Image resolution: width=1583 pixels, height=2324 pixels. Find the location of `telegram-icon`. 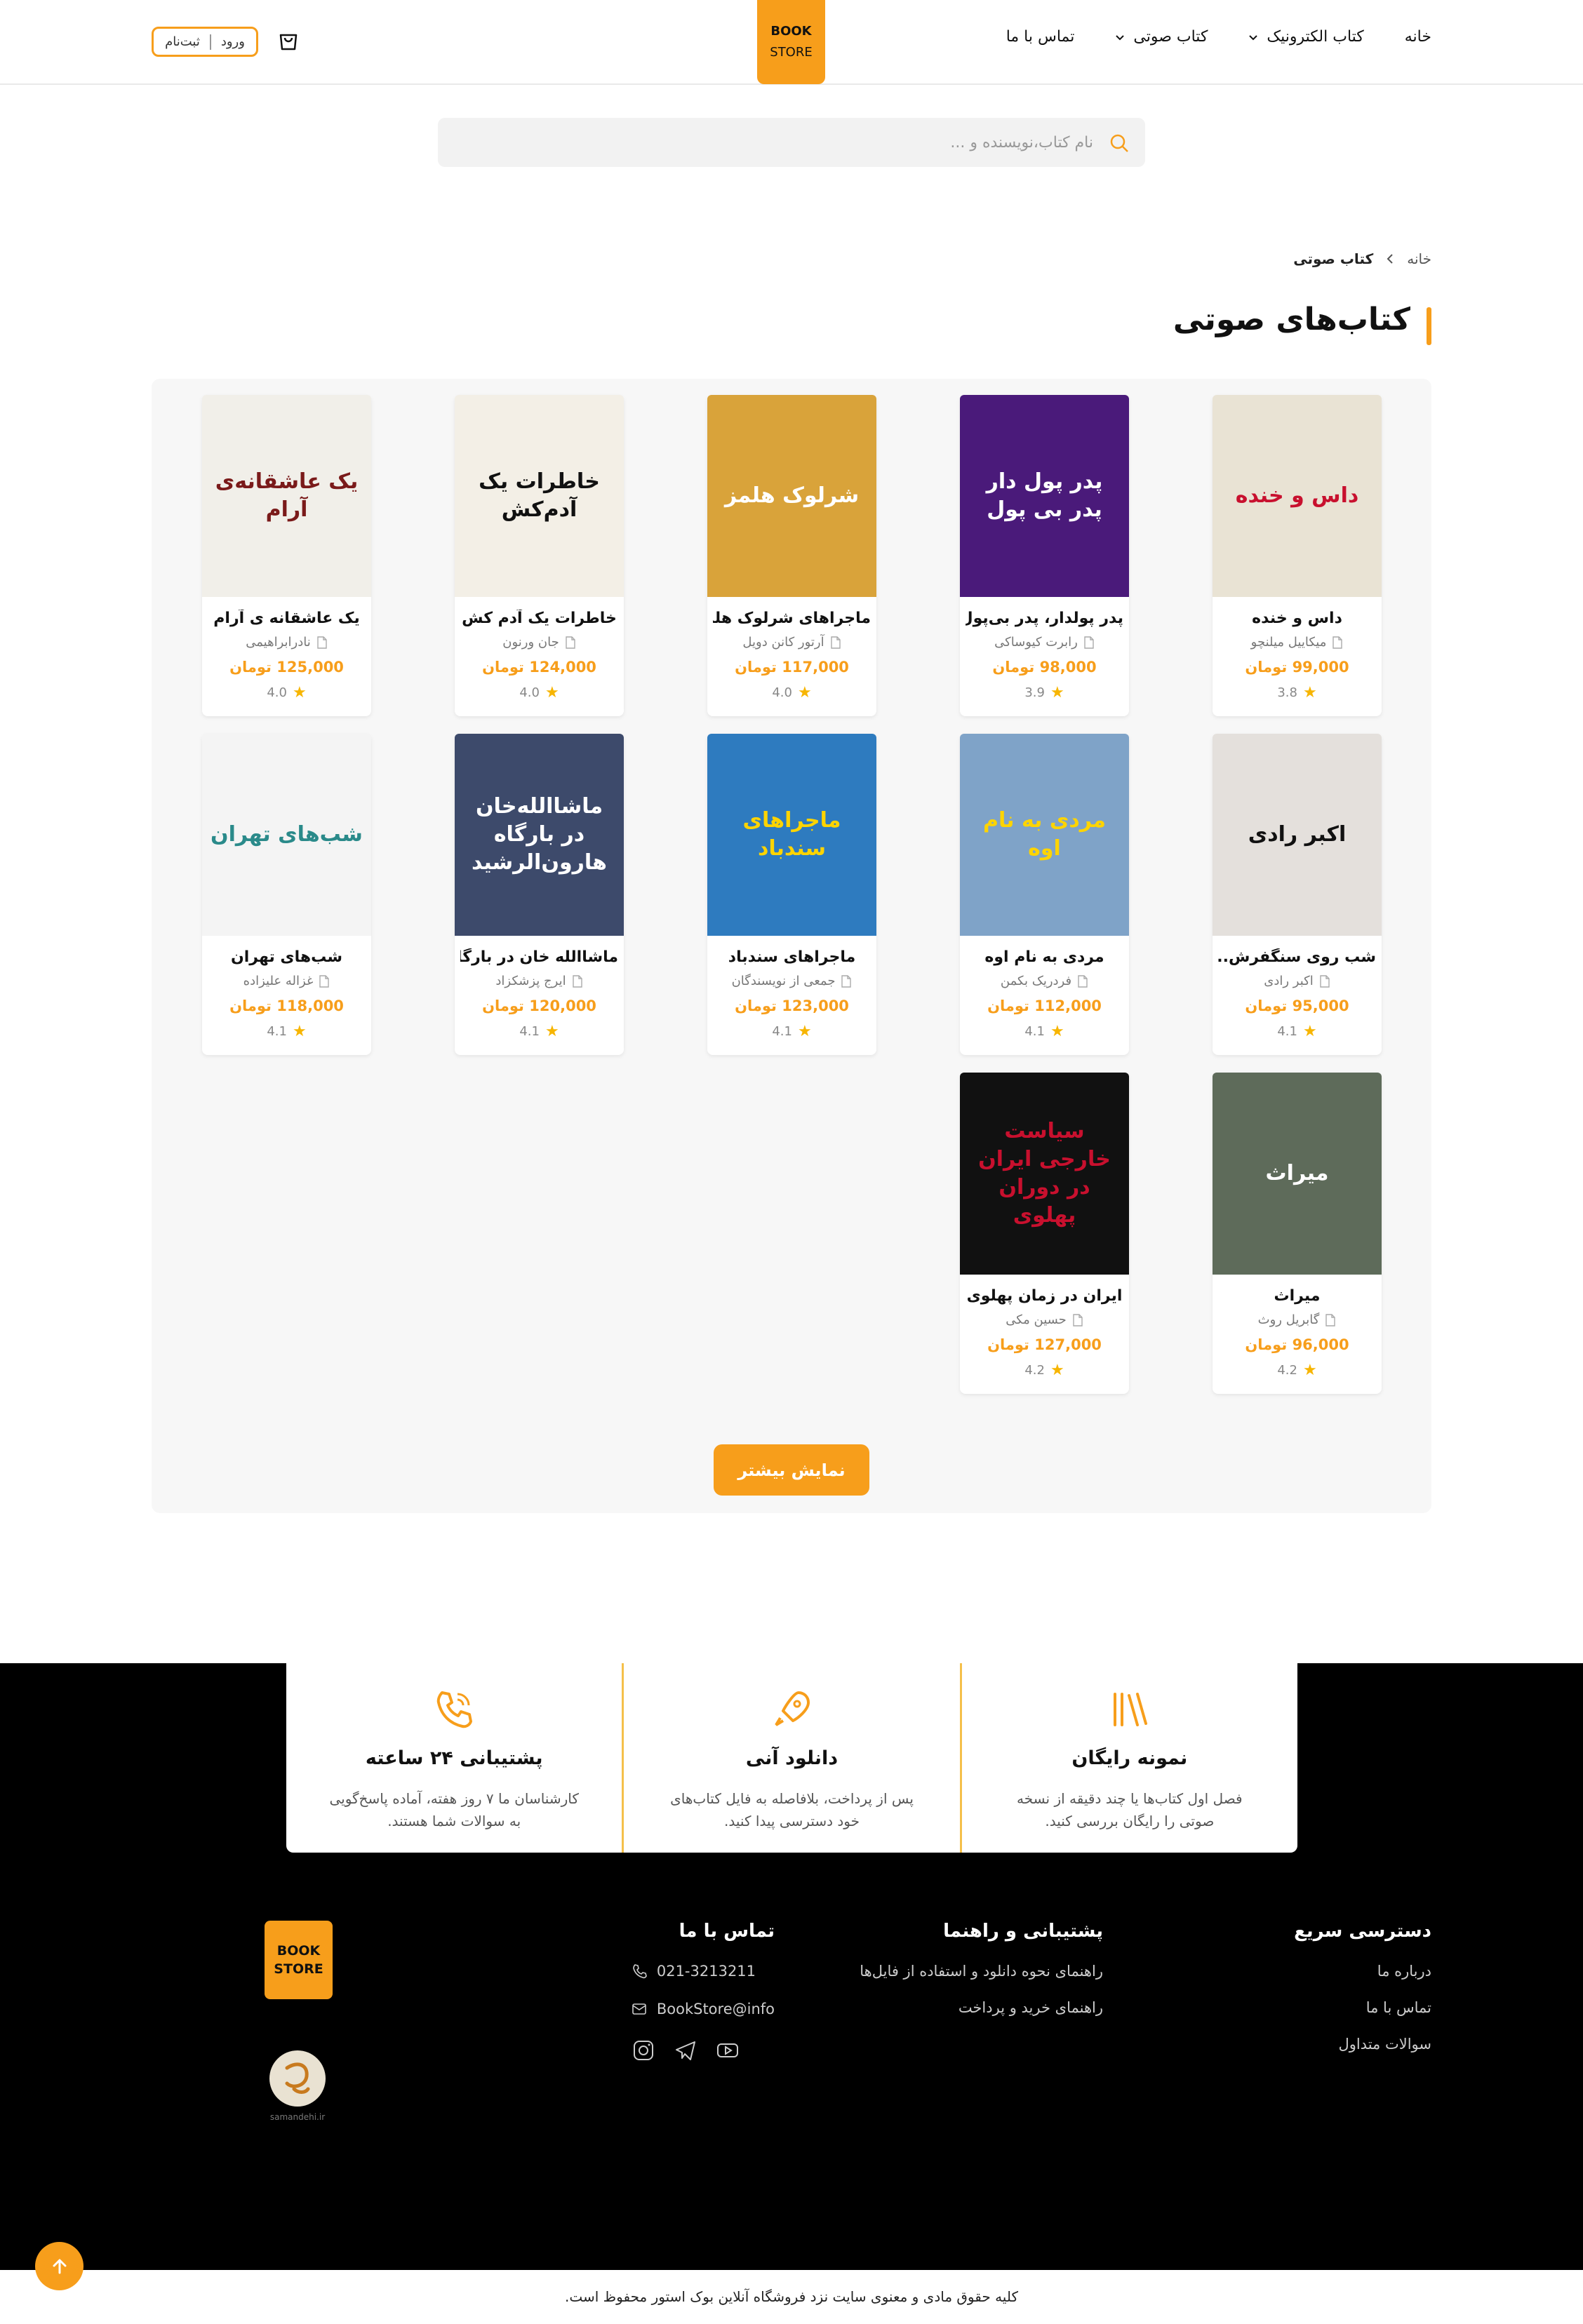

telegram-icon is located at coordinates (686, 2050).